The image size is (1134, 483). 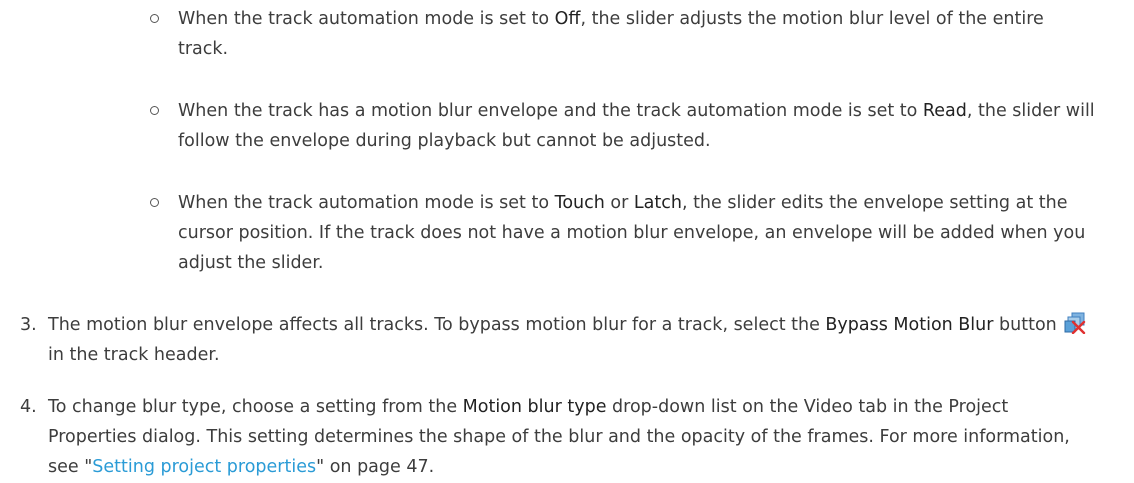 What do you see at coordinates (1028, 325) in the screenshot?
I see `step-text-part: button` at bounding box center [1028, 325].